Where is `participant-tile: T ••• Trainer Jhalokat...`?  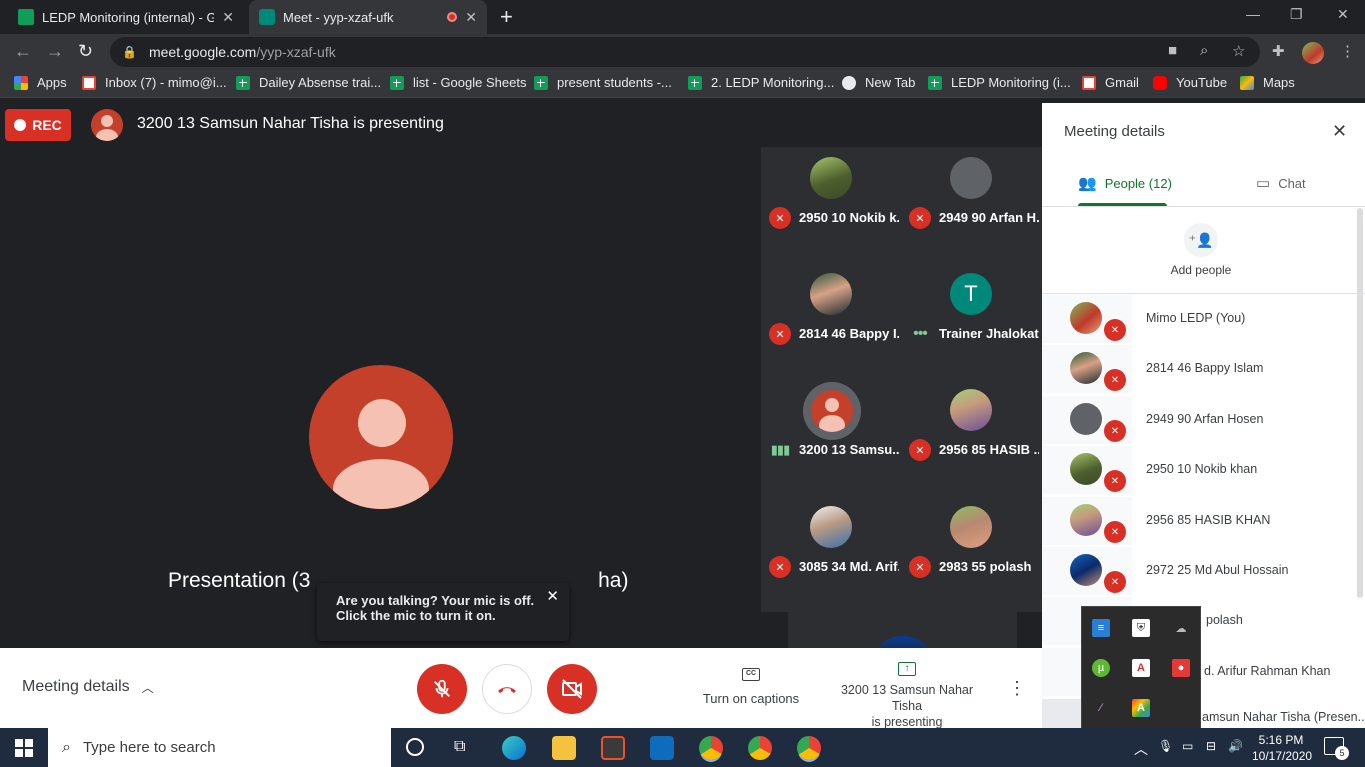 participant-tile: T ••• Trainer Jhalokat... is located at coordinates (971, 321).